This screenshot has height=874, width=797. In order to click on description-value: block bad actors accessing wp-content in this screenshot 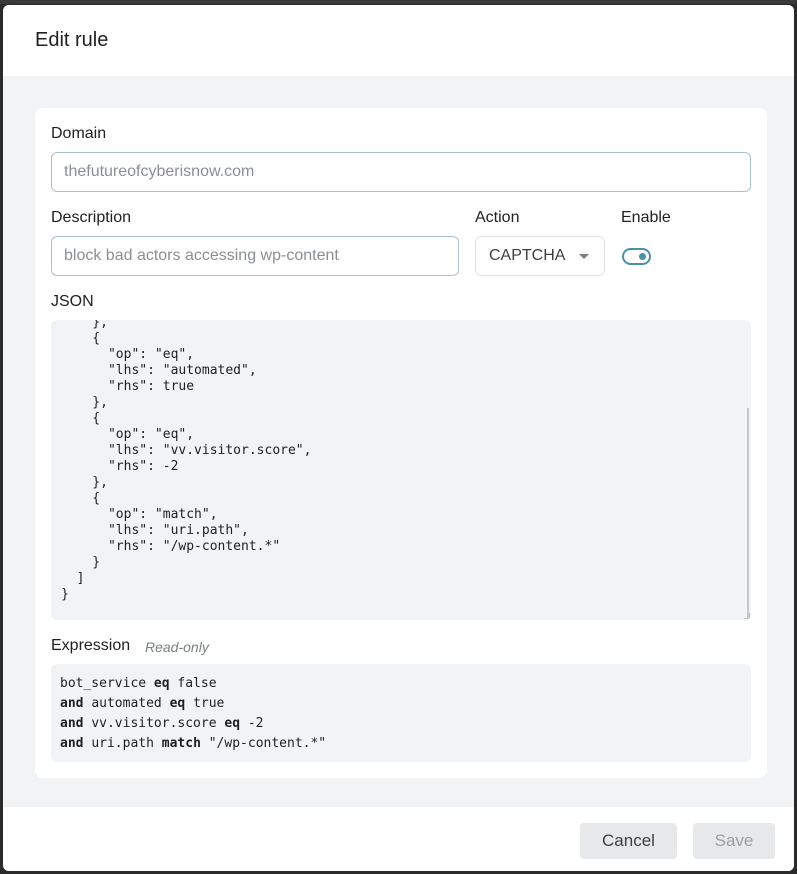, I will do `click(201, 255)`.